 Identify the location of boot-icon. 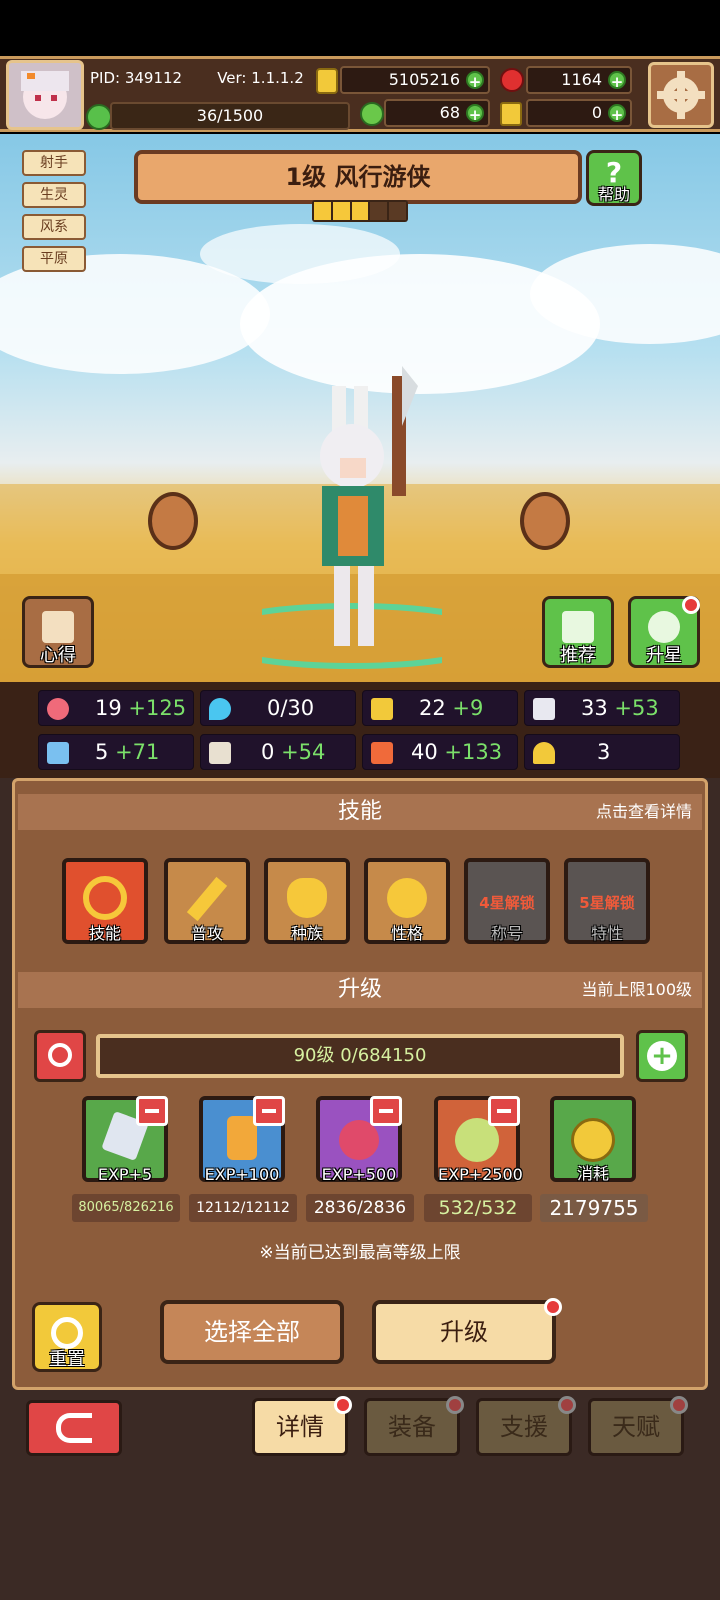
(382, 753).